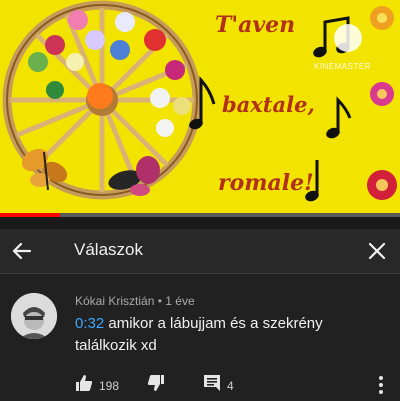  I want to click on panel-divider, so click(200, 223).